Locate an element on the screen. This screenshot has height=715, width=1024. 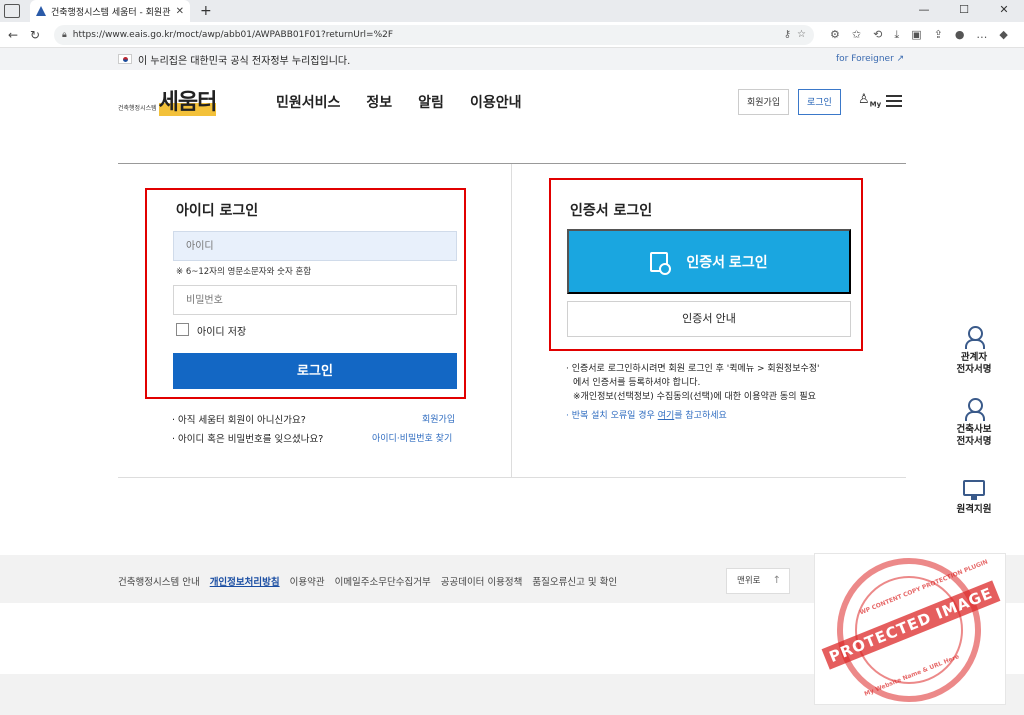
browser-toolbar: ⚙ ✩ ⟲ ⤓ ▣ ⇪ ● … ◆ is located at coordinates (919, 35).